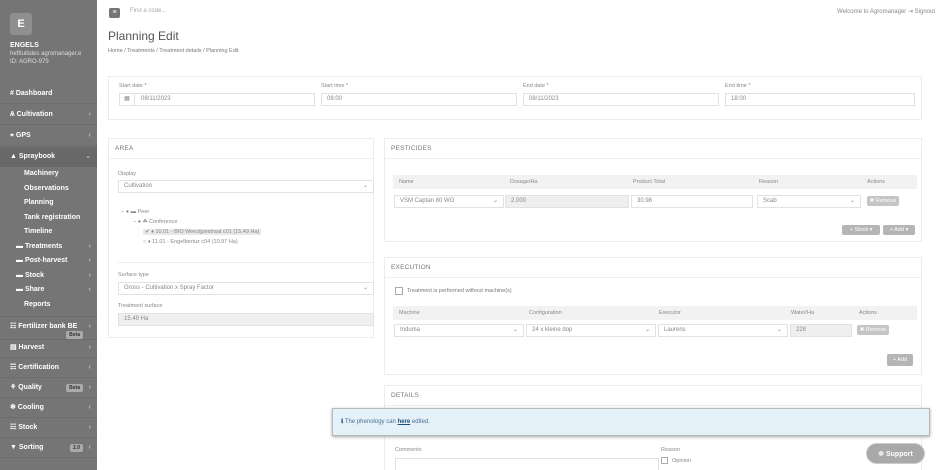  Describe the element at coordinates (48, 247) in the screenshot. I see `sidebar-subitem-treatments: ▬ Treatments ‹` at that location.